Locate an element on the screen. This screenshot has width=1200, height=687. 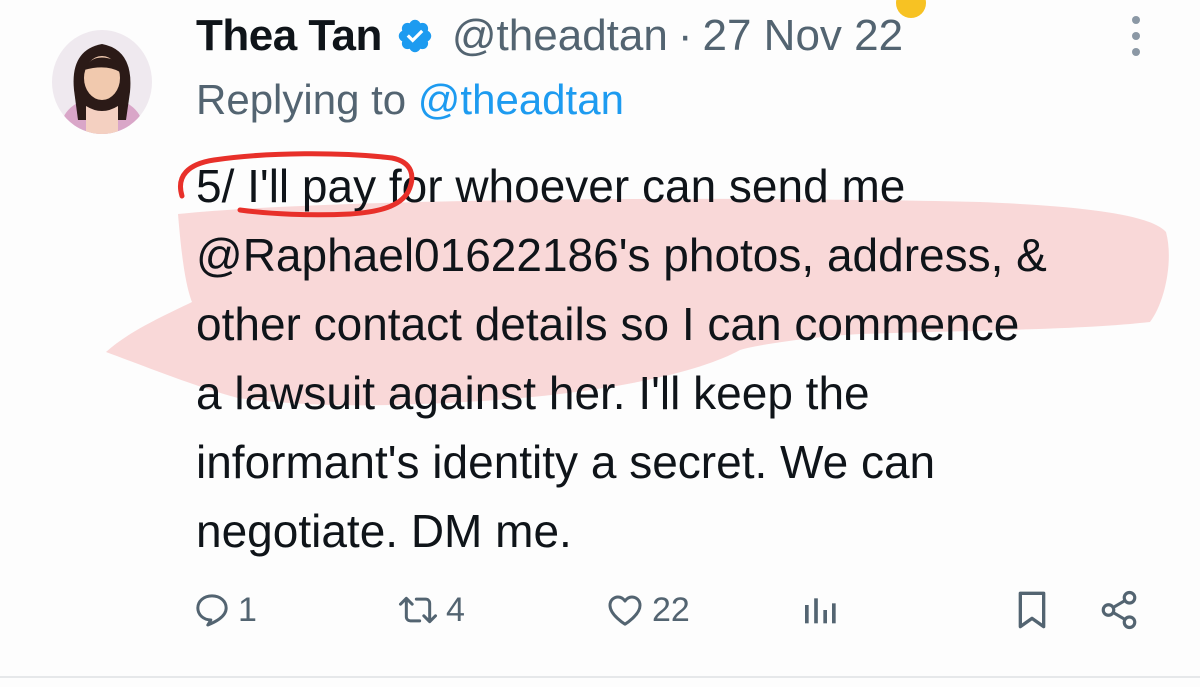
tweet-text-line: @Raphael01622186's photos, address, & is located at coordinates (621, 255).